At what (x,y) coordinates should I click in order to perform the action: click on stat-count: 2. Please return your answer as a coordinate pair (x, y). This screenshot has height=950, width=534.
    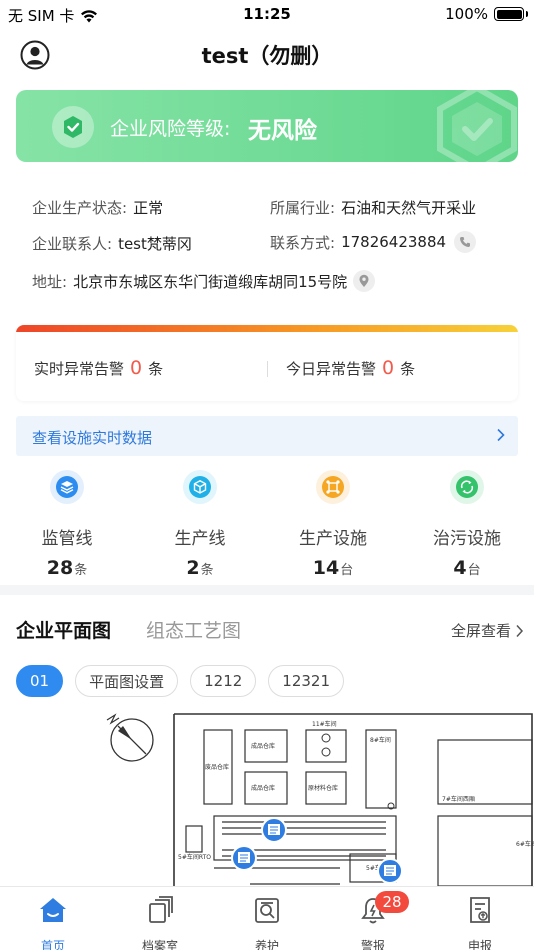
    Looking at the image, I should click on (193, 568).